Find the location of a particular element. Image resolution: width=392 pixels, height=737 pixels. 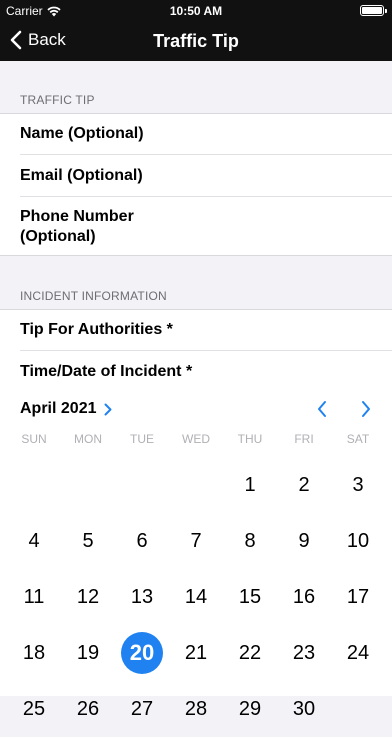

calendar-day-number: 18 is located at coordinates (34, 652).